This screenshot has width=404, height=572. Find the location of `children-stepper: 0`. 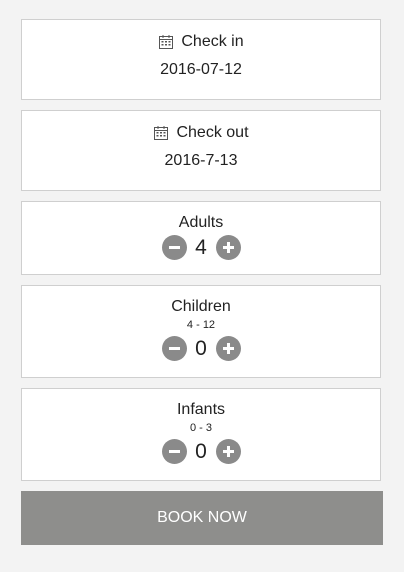

children-stepper: 0 is located at coordinates (201, 348).